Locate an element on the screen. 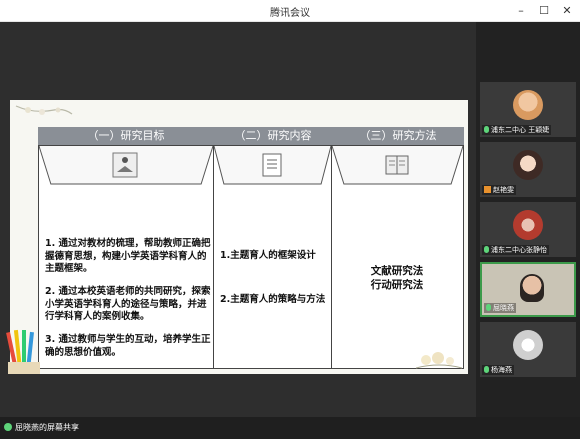  participant-tile: 赵艳雯 is located at coordinates (528, 169).